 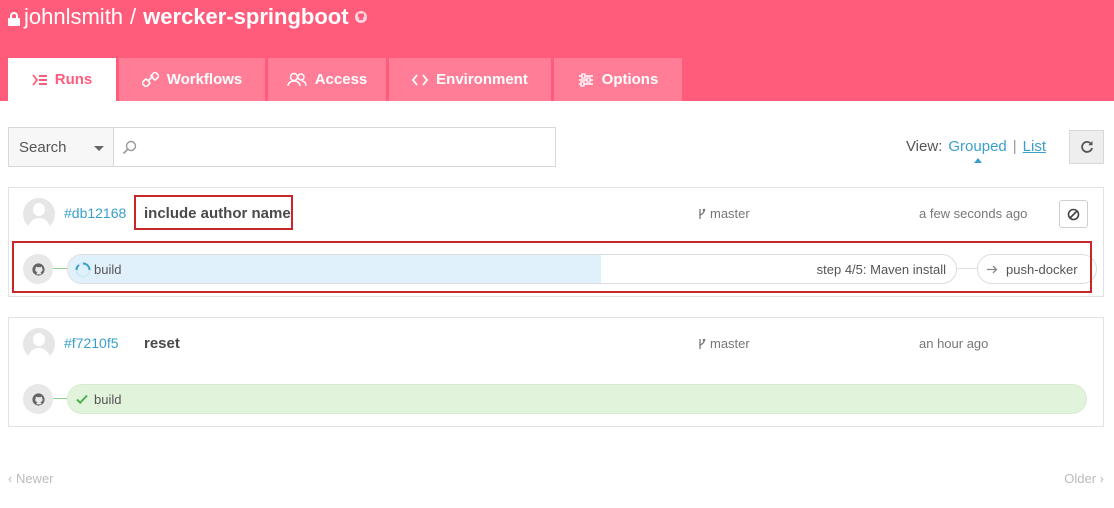 What do you see at coordinates (213, 212) in the screenshot?
I see `highlight-commit-message` at bounding box center [213, 212].